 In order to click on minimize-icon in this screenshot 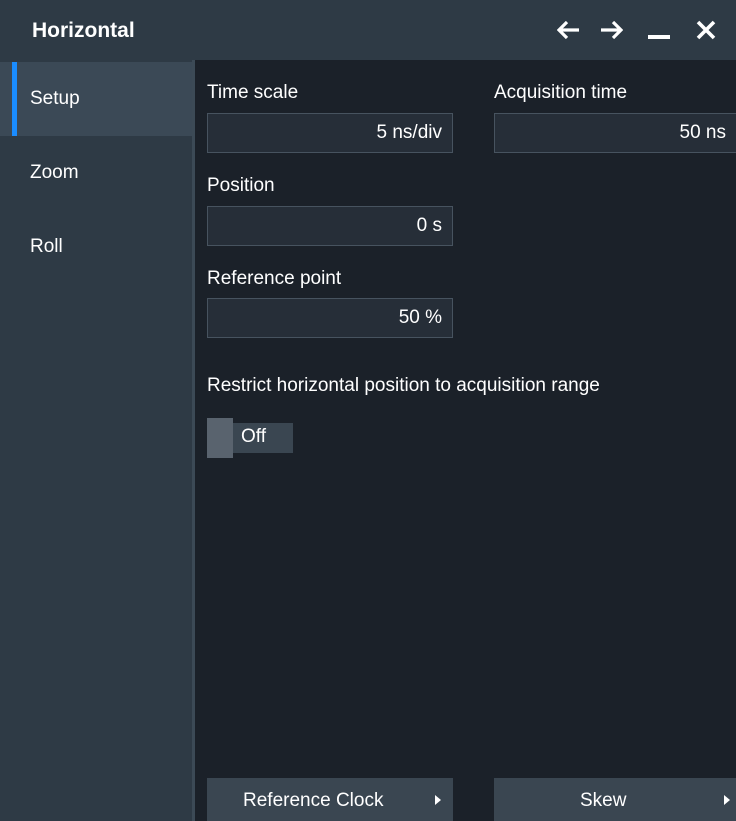, I will do `click(659, 30)`.